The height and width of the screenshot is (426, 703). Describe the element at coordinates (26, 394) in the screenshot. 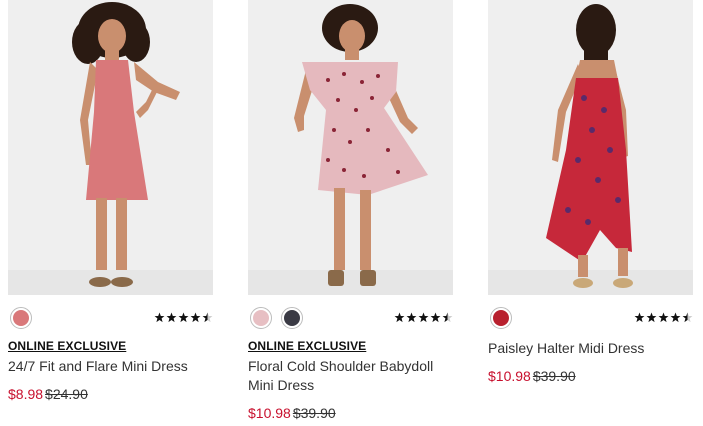

I see `sale-price: $8.98` at that location.